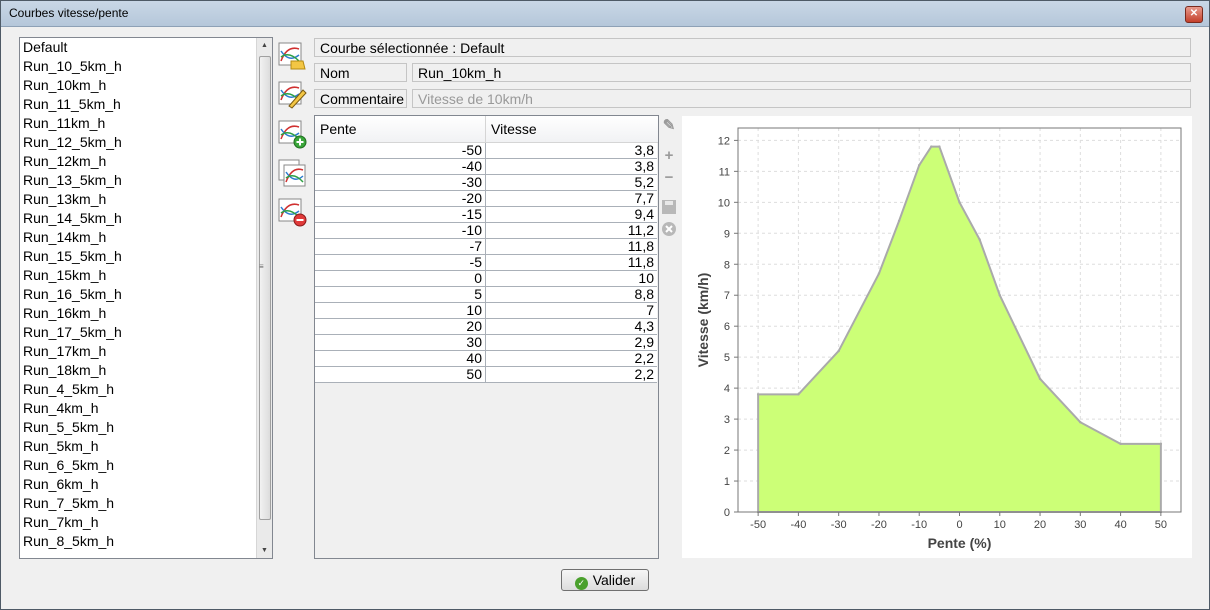  Describe the element at coordinates (571, 342) in the screenshot. I see `vitesse-cell: 2,9` at that location.